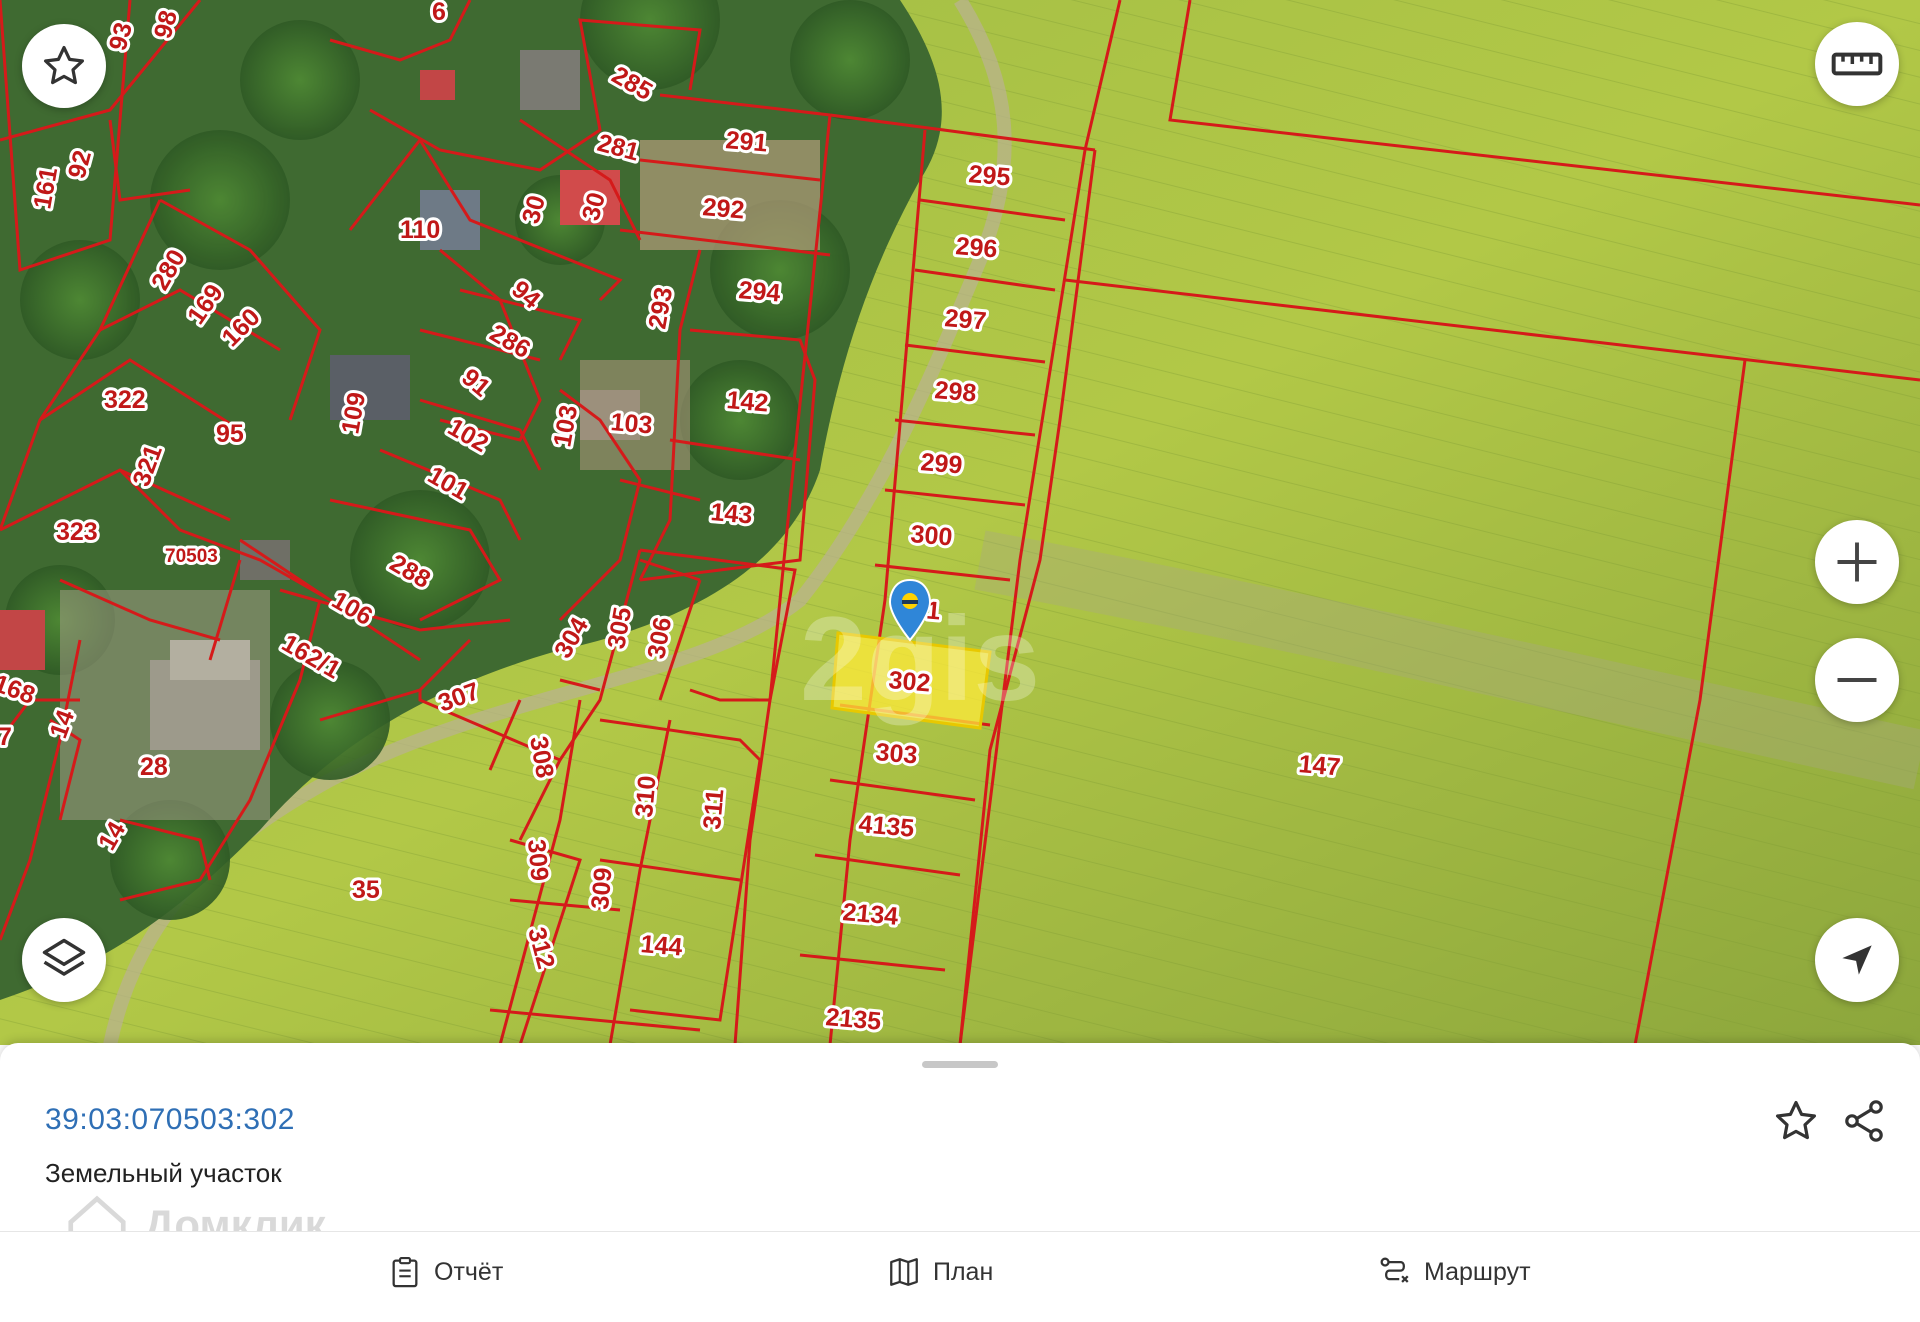 This screenshot has width=1920, height=1322. What do you see at coordinates (1477, 1271) in the screenshot?
I see `route-label: Маршрут` at bounding box center [1477, 1271].